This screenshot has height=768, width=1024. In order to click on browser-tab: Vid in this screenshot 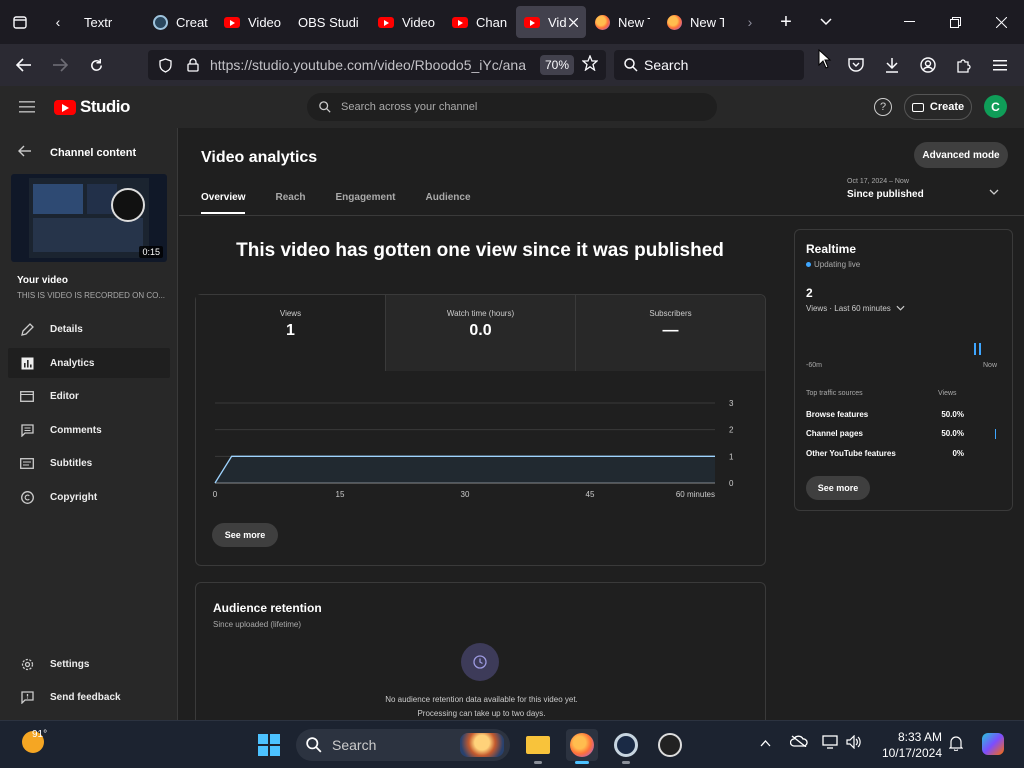, I will do `click(551, 22)`.